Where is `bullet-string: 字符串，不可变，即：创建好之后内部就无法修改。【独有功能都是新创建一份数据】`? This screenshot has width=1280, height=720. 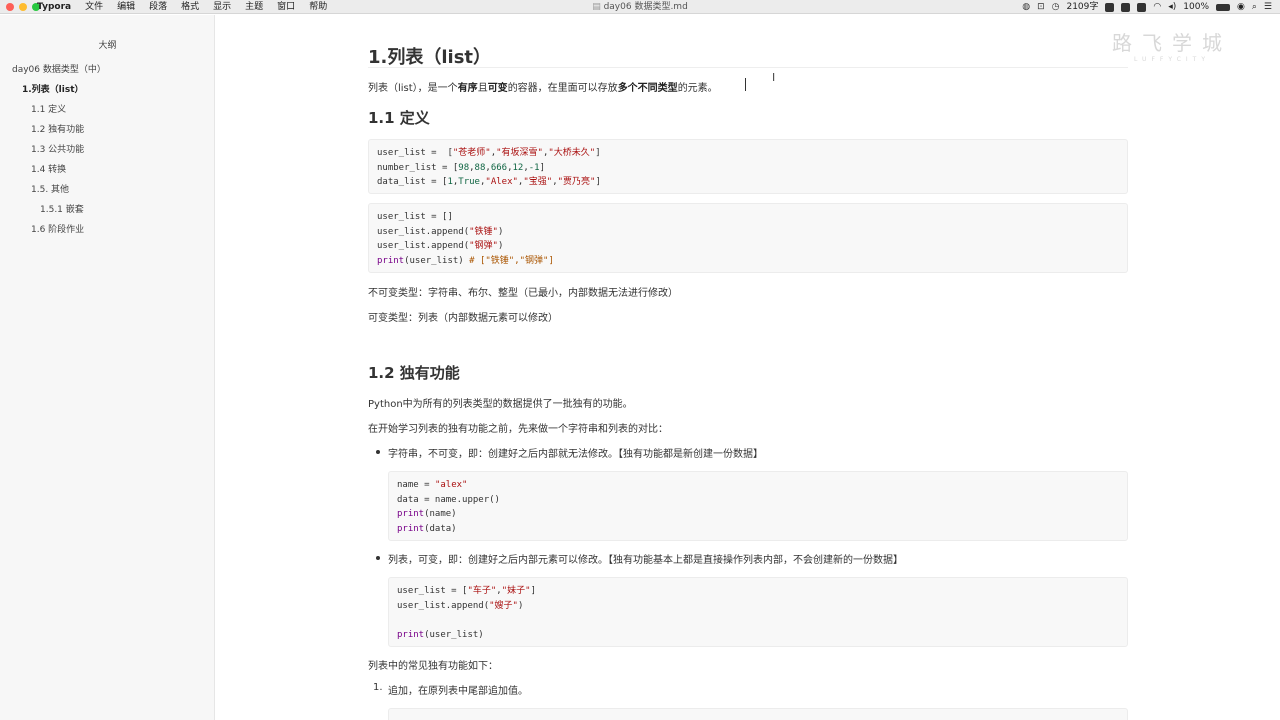 bullet-string: 字符串，不可变，即：创建好之后内部就无法修改。【独有功能都是新创建一份数据】 is located at coordinates (575, 452).